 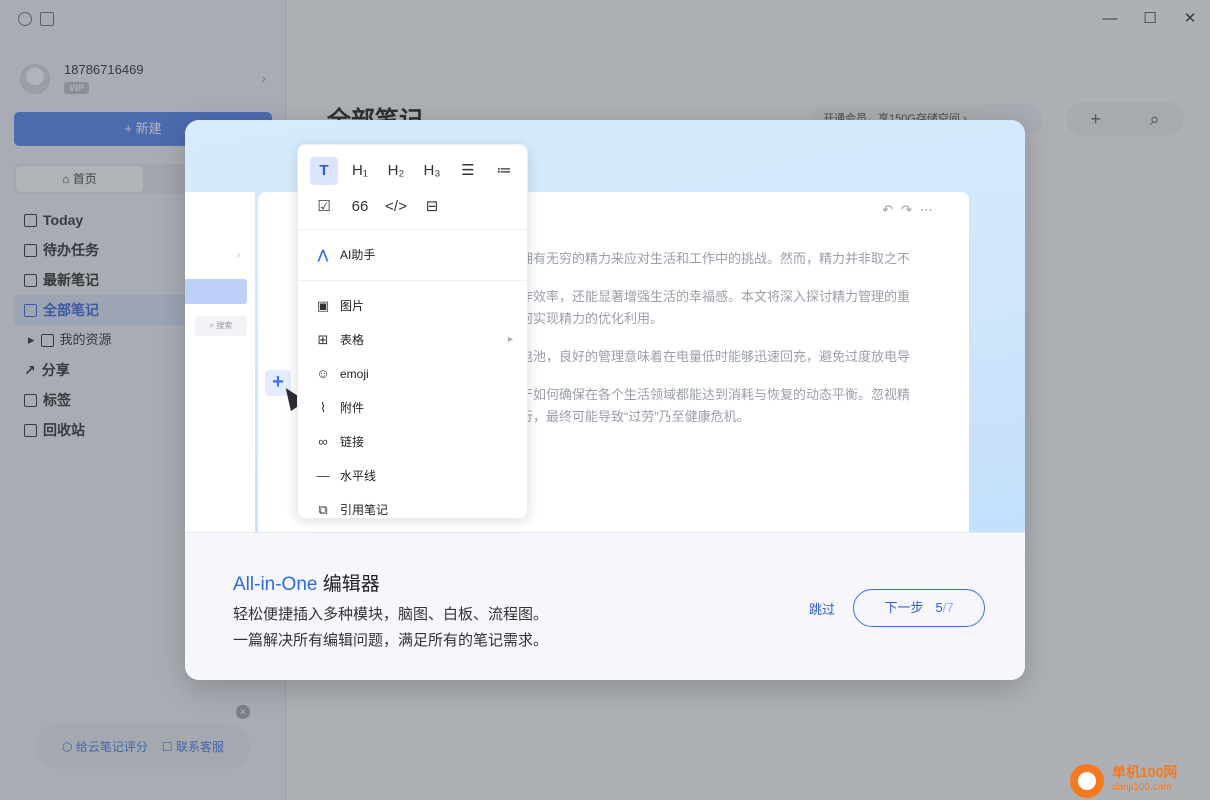 I want to click on ai-icon: ⋀, so click(x=323, y=254).